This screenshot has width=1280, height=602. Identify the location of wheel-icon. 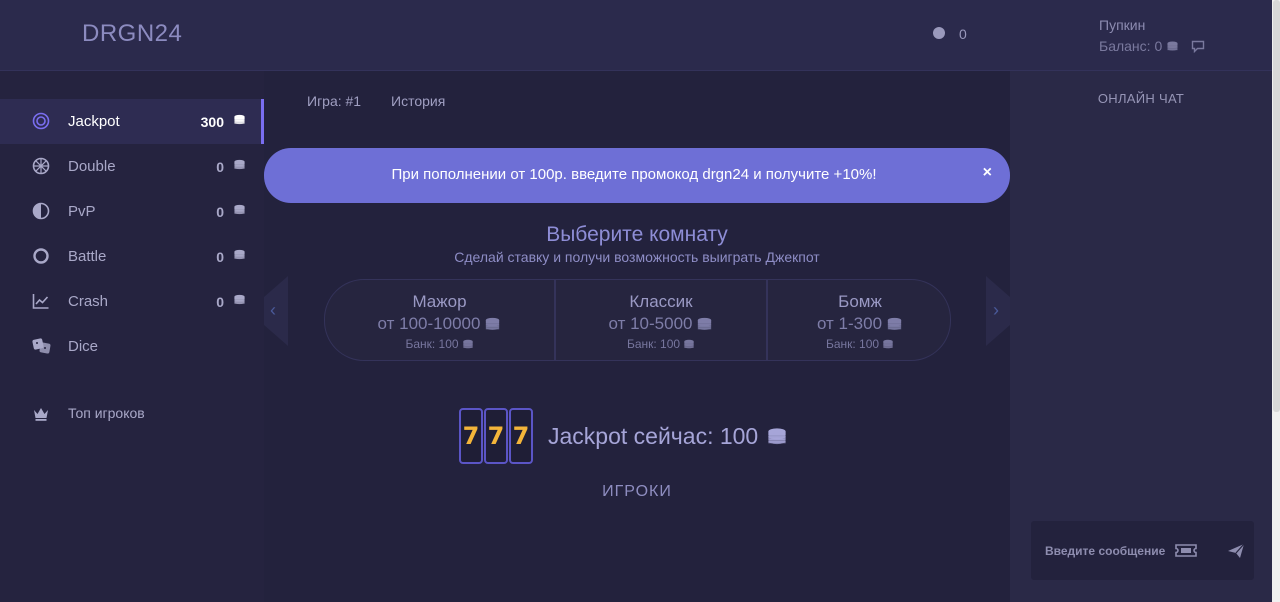
(41, 166).